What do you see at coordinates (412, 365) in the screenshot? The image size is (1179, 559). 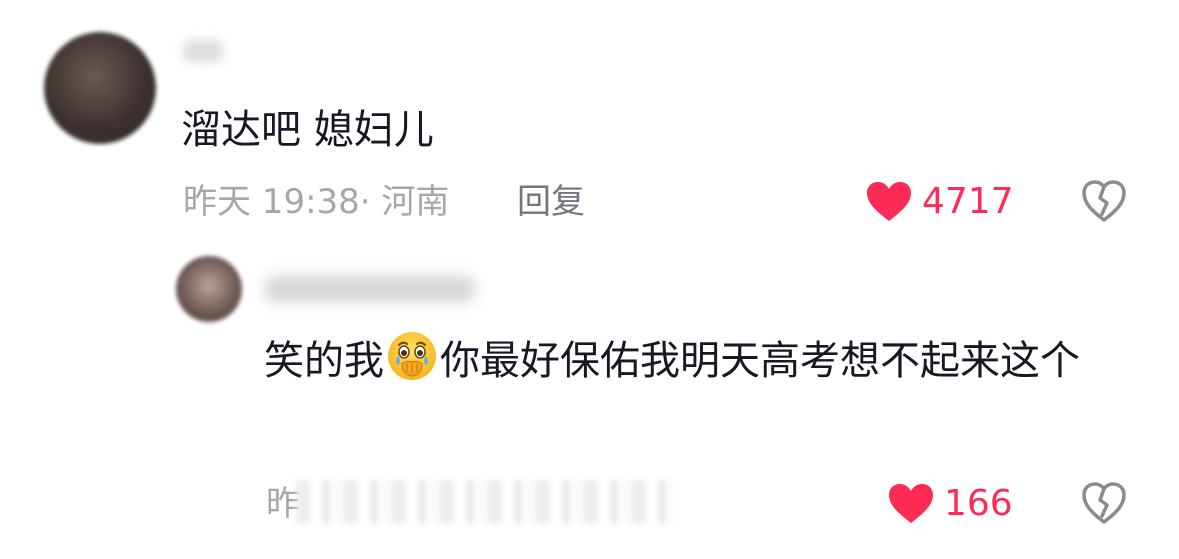 I see `crying-emoji` at bounding box center [412, 365].